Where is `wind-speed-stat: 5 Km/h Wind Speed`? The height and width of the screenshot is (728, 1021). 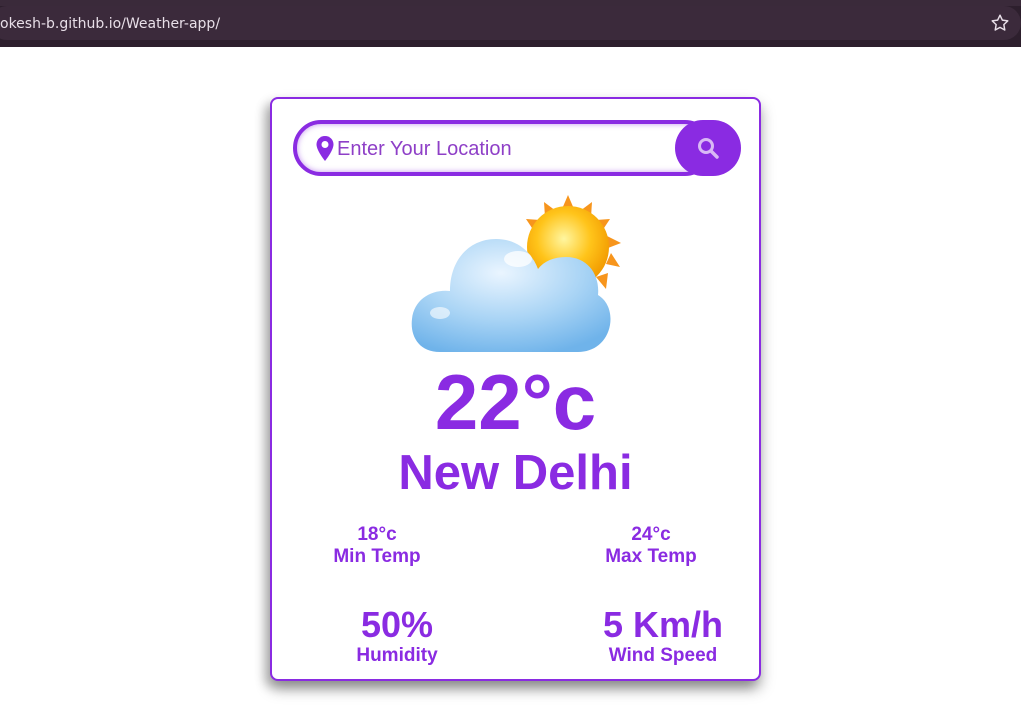 wind-speed-stat: 5 Km/h Wind Speed is located at coordinates (663, 636).